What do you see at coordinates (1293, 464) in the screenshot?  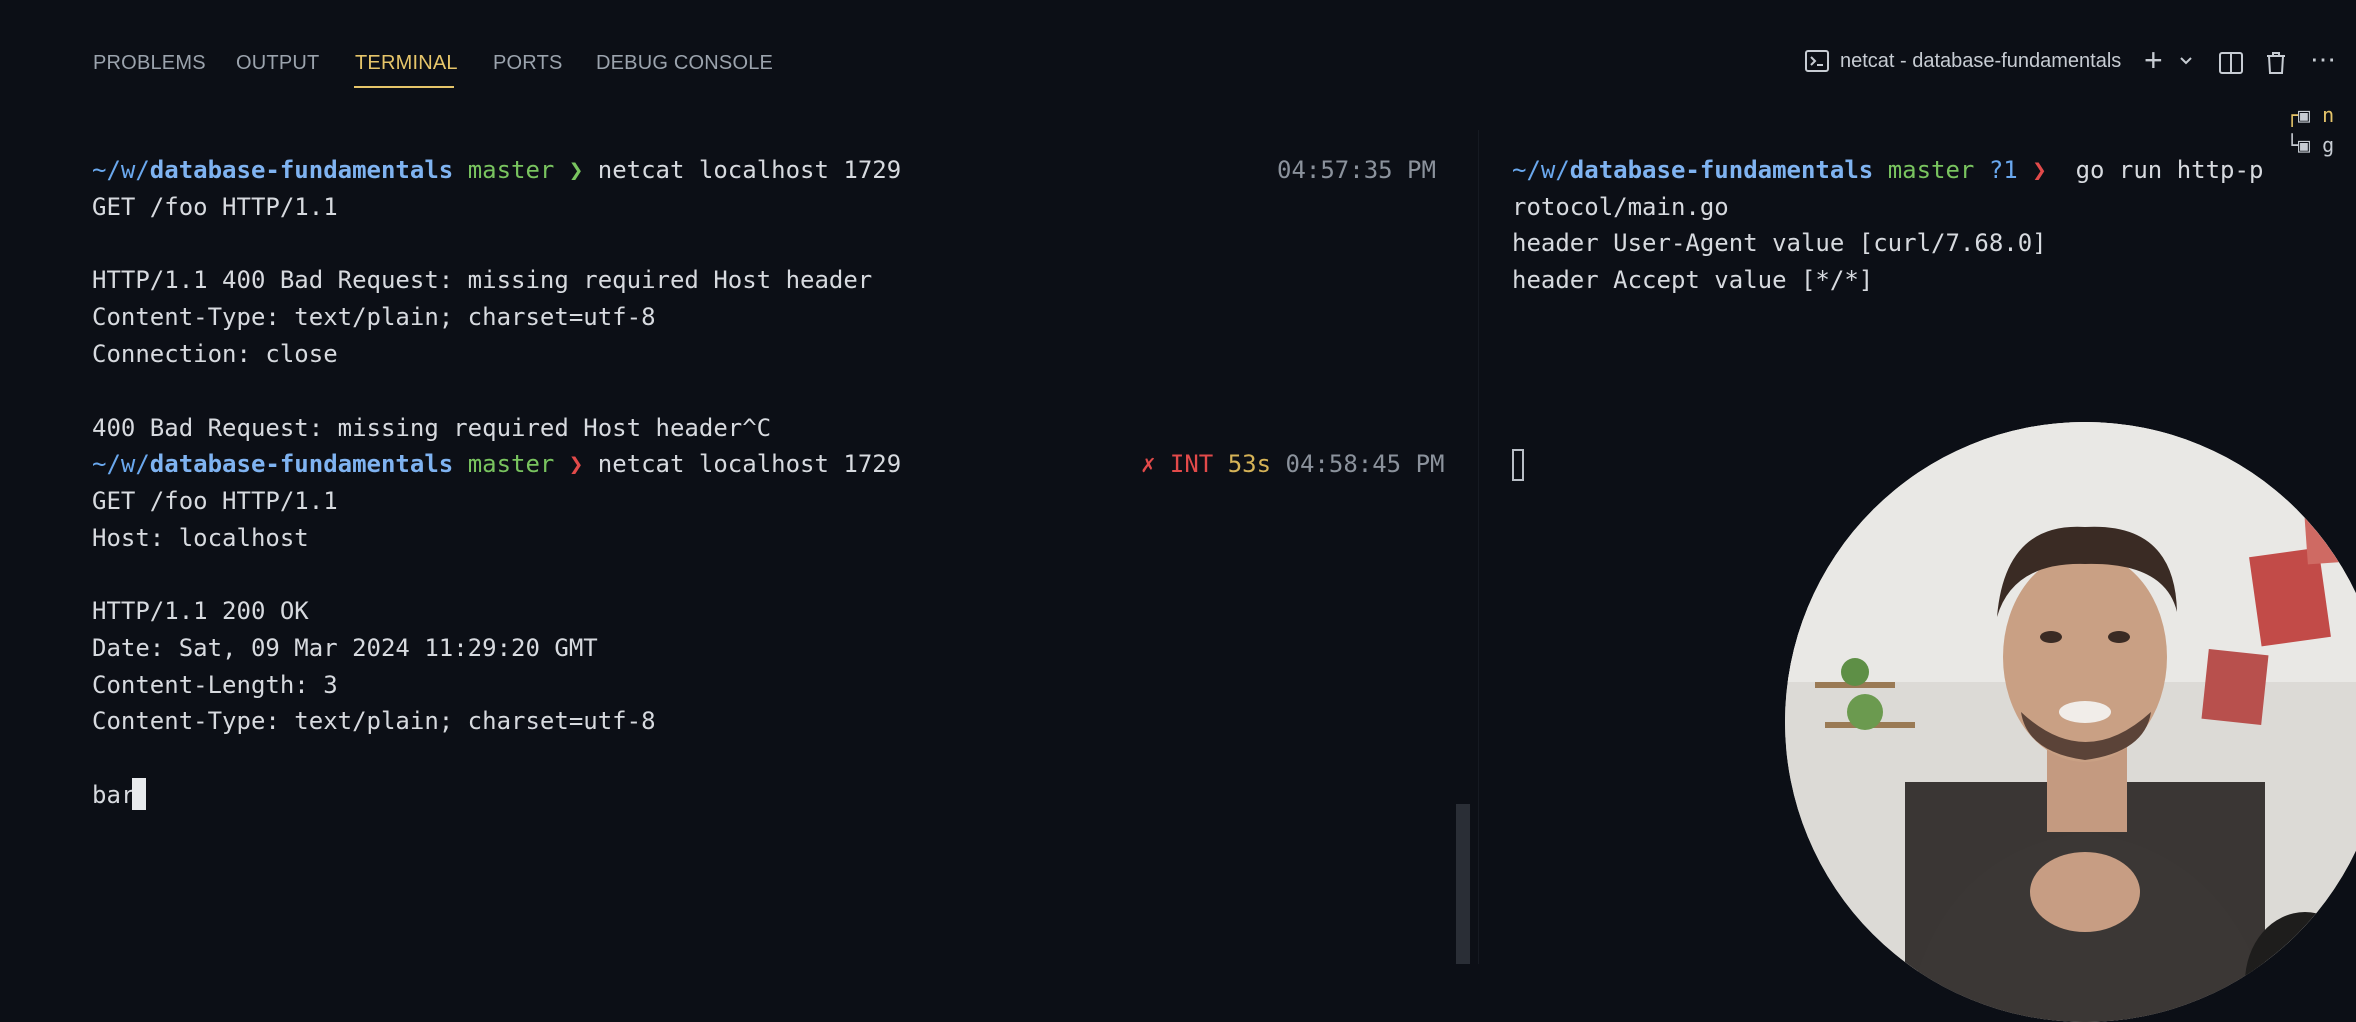 I see `prompt-status: ✗ INT 53s 04:58:45 PM` at bounding box center [1293, 464].